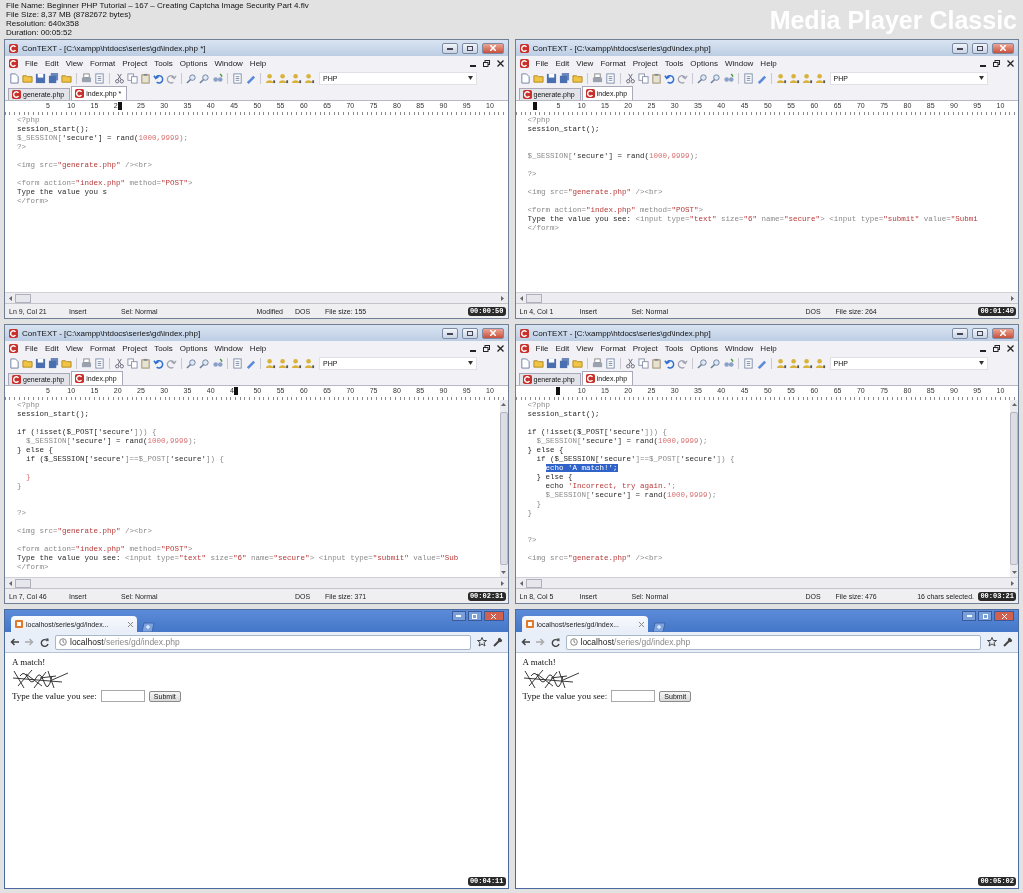 The image size is (1023, 893). I want to click on new-tab-icon, so click(658, 627).